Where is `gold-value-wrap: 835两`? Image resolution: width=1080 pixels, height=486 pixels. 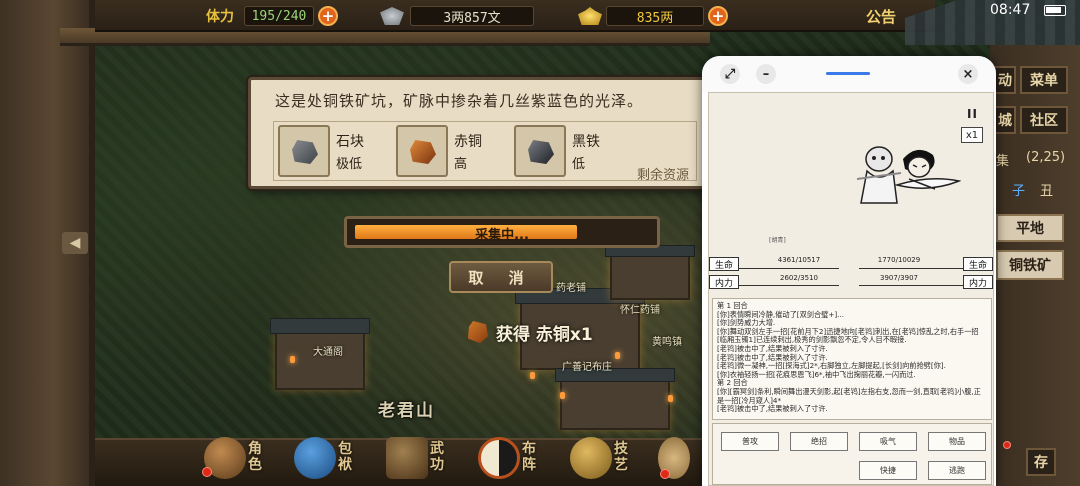 gold-value-wrap: 835两 is located at coordinates (655, 16).